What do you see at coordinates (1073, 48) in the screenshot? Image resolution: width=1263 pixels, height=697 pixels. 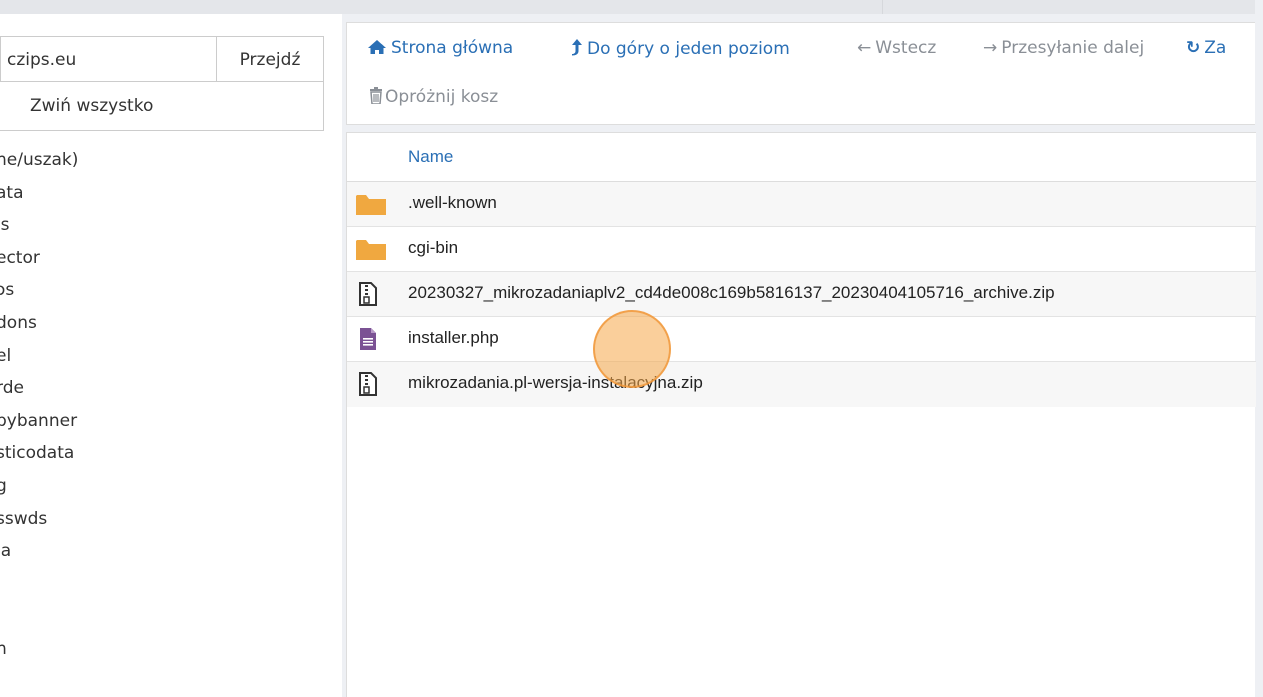 I see `forward-label: Przesyłanie dalej` at bounding box center [1073, 48].